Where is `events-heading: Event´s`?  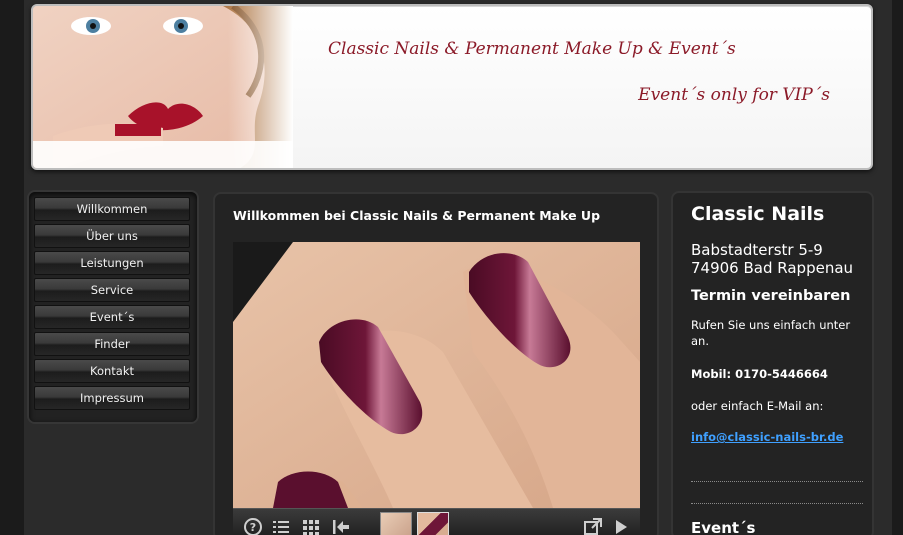
events-heading: Event´s is located at coordinates (723, 527).